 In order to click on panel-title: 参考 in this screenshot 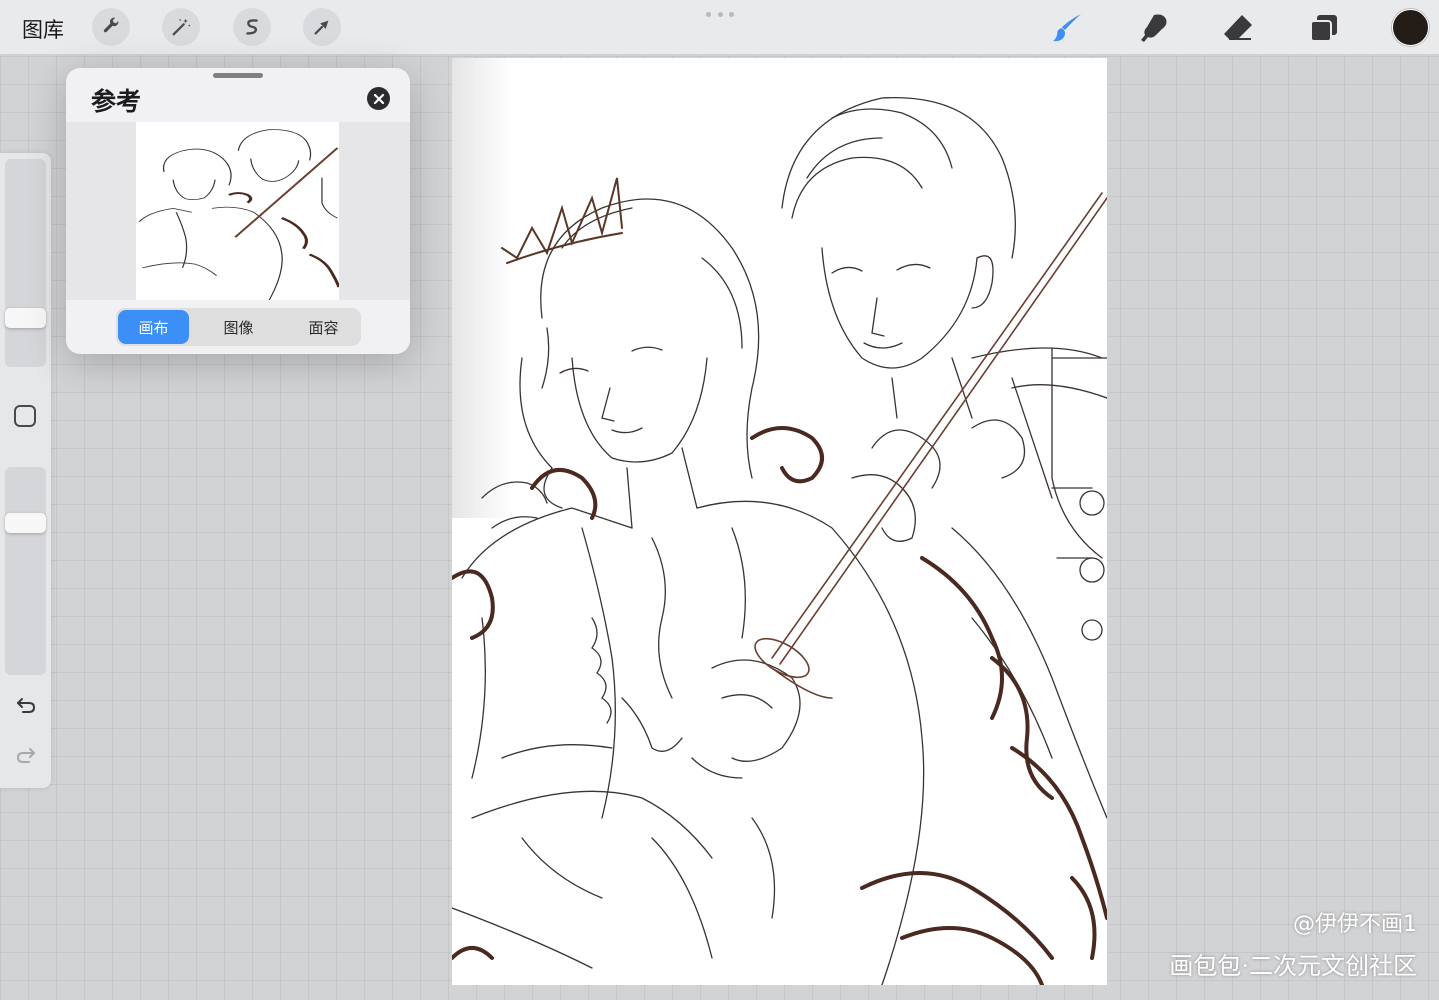, I will do `click(116, 101)`.